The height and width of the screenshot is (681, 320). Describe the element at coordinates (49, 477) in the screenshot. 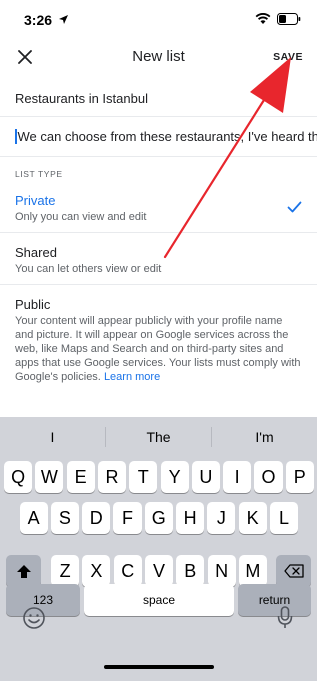

I see `key-w: W` at that location.